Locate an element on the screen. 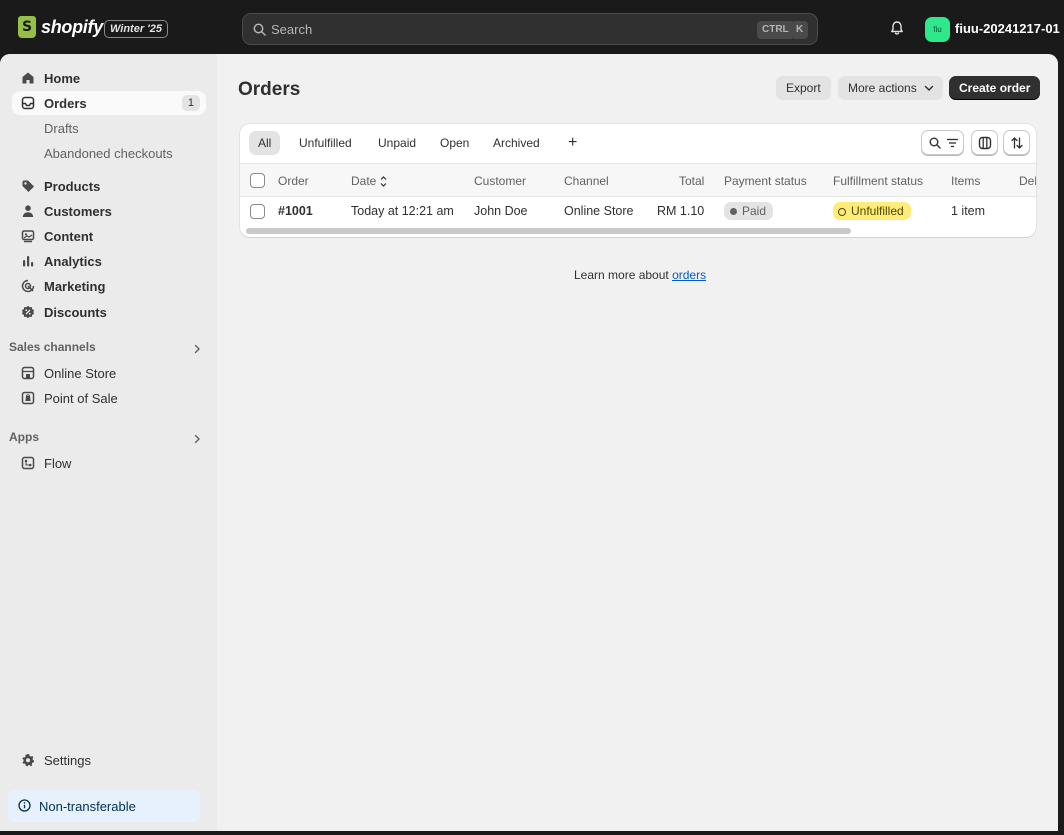 This screenshot has height=835, width=1064. filter-icon is located at coordinates (952, 143).